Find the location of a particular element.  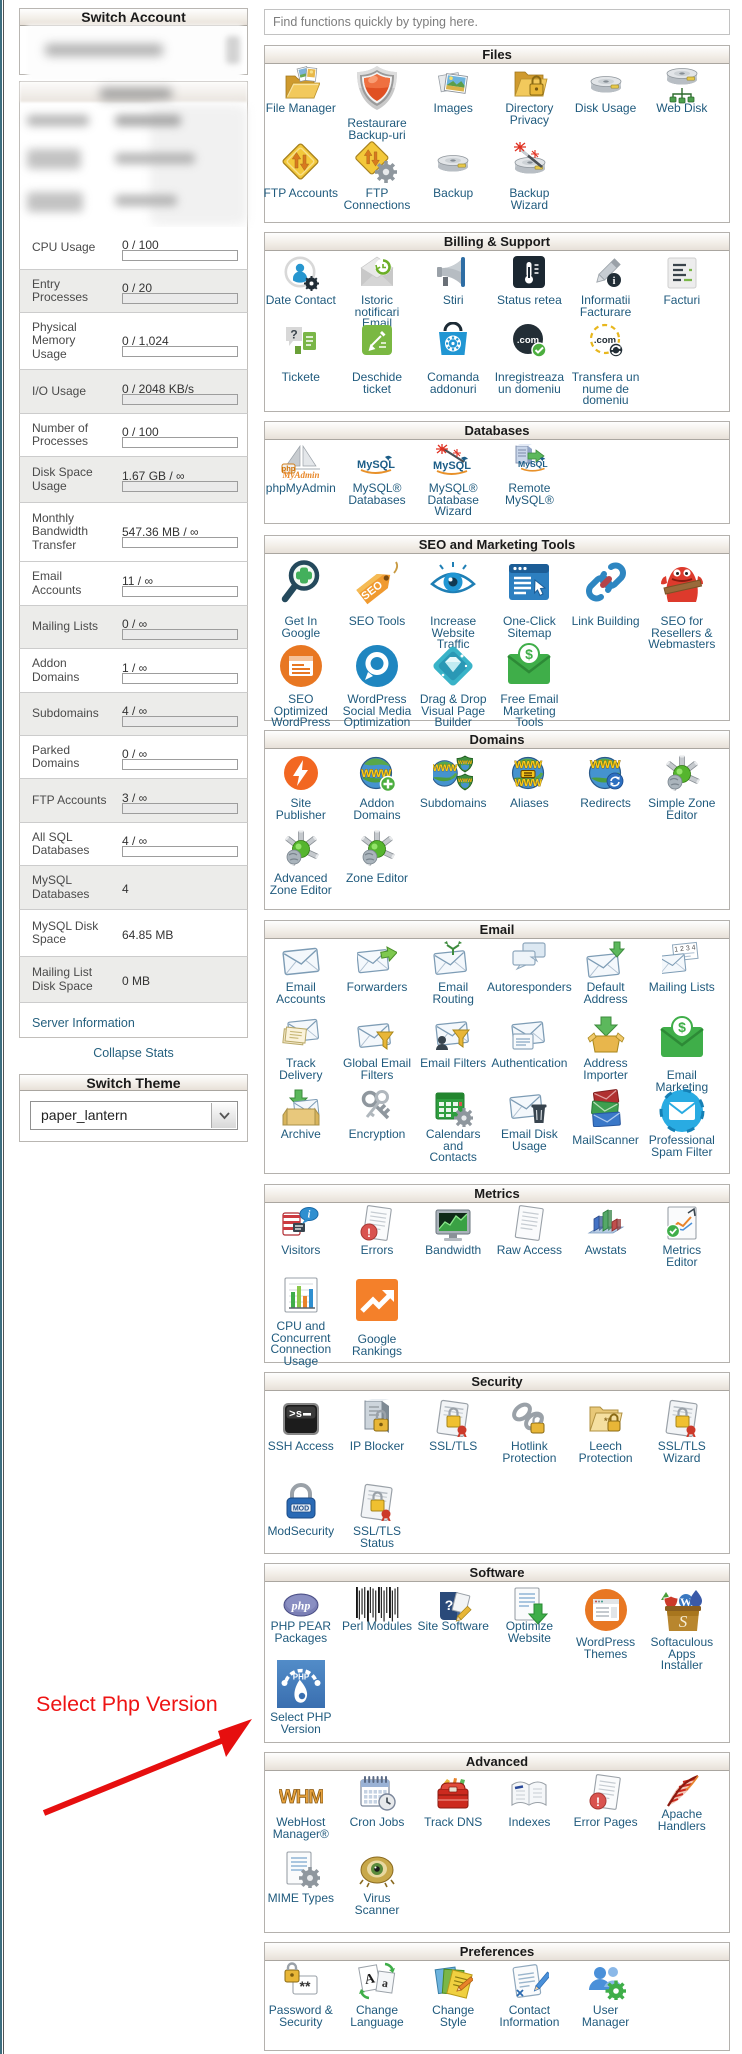

svg-text: >s is located at coordinates (295, 1415).